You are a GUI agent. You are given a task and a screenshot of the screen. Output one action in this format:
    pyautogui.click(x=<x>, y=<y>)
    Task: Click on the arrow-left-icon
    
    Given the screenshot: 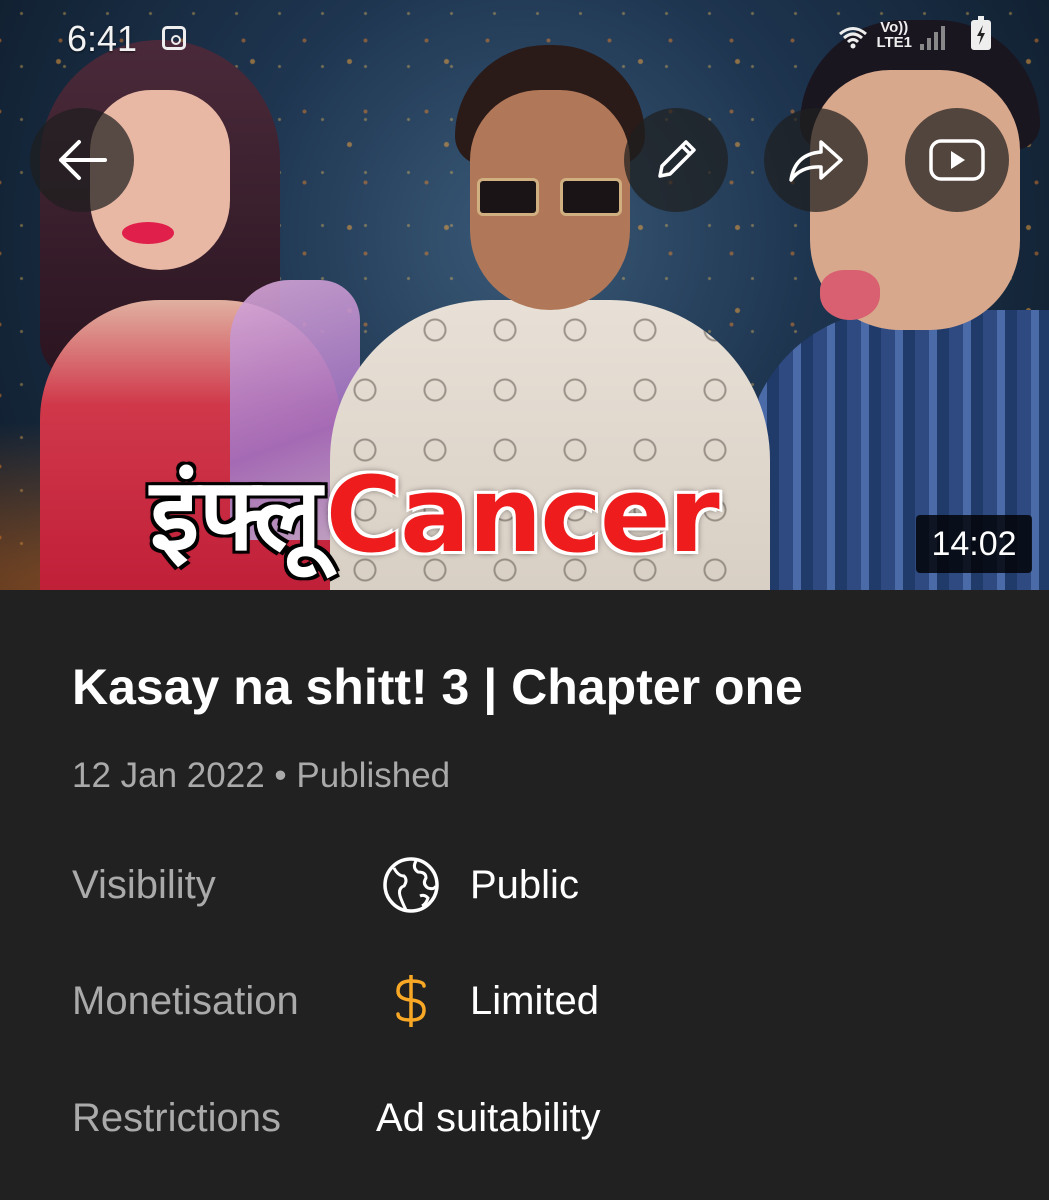 What is the action you would take?
    pyautogui.click(x=83, y=160)
    